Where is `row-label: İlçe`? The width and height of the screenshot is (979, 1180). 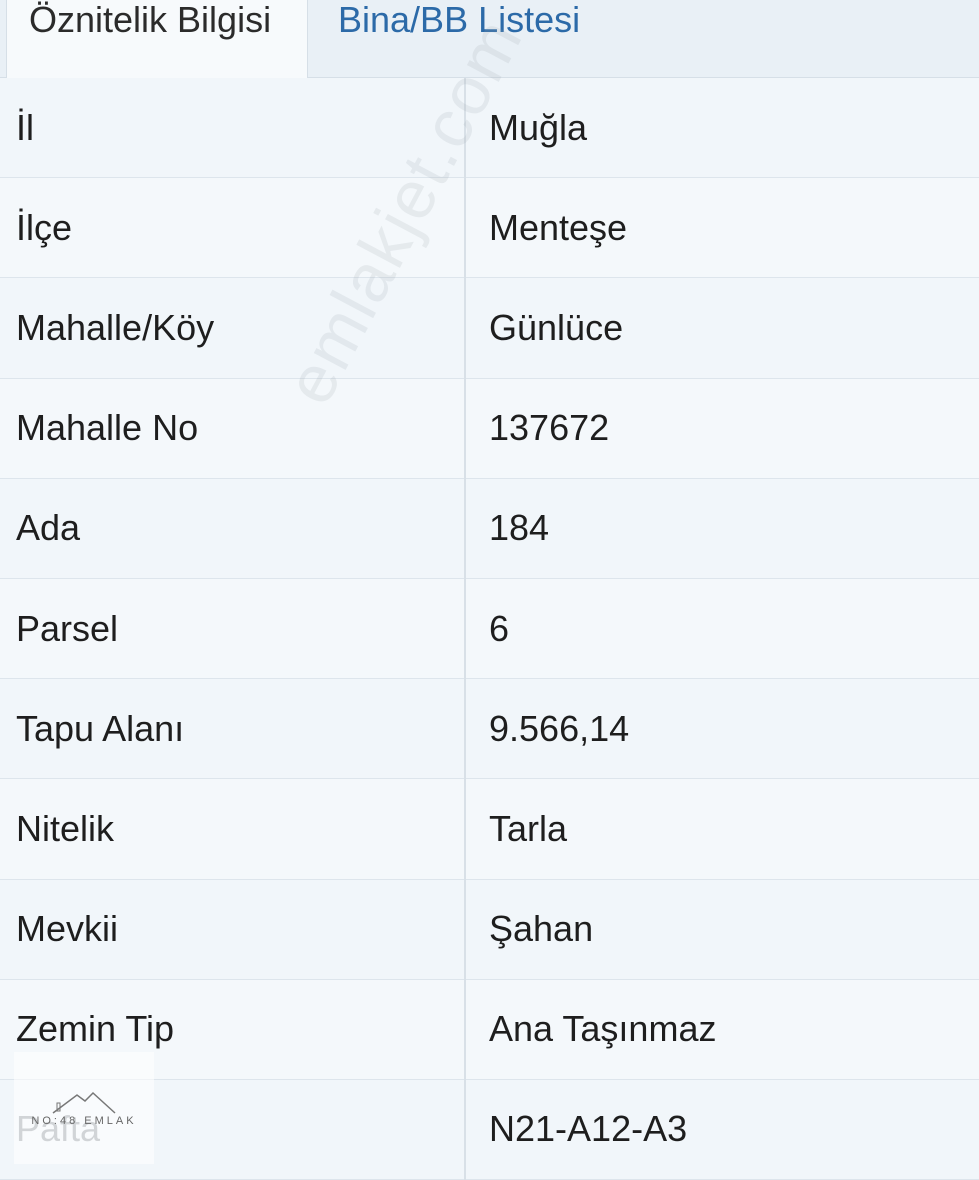
row-label: İlçe is located at coordinates (44, 227).